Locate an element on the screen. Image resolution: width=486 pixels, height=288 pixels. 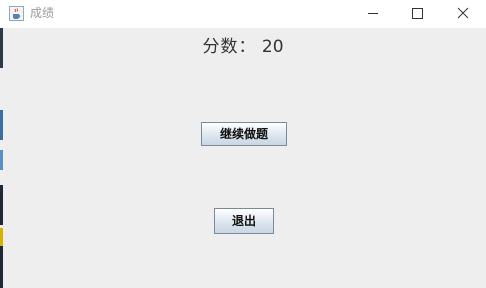
continue-button: 继续做题 is located at coordinates (244, 134).